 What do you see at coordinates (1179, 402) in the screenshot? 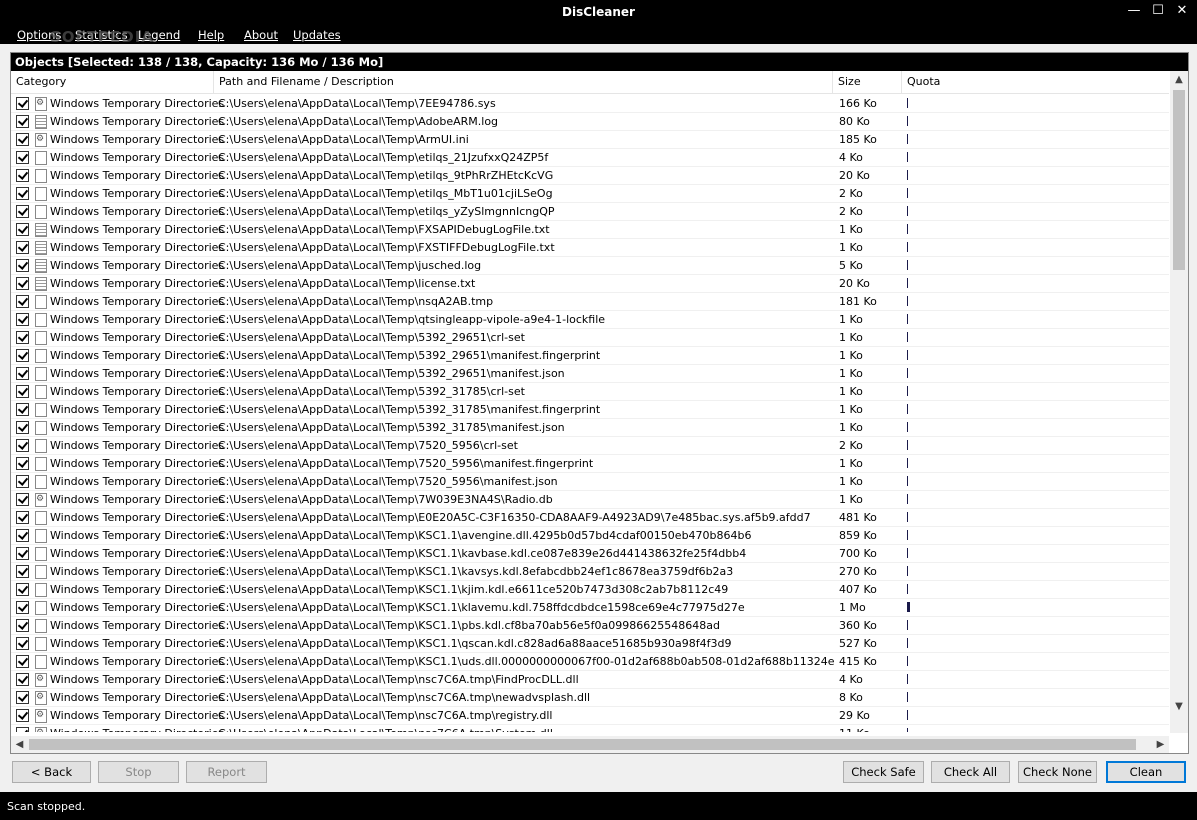
I see `vertical-scrollbar: ▲ ▼` at bounding box center [1179, 402].